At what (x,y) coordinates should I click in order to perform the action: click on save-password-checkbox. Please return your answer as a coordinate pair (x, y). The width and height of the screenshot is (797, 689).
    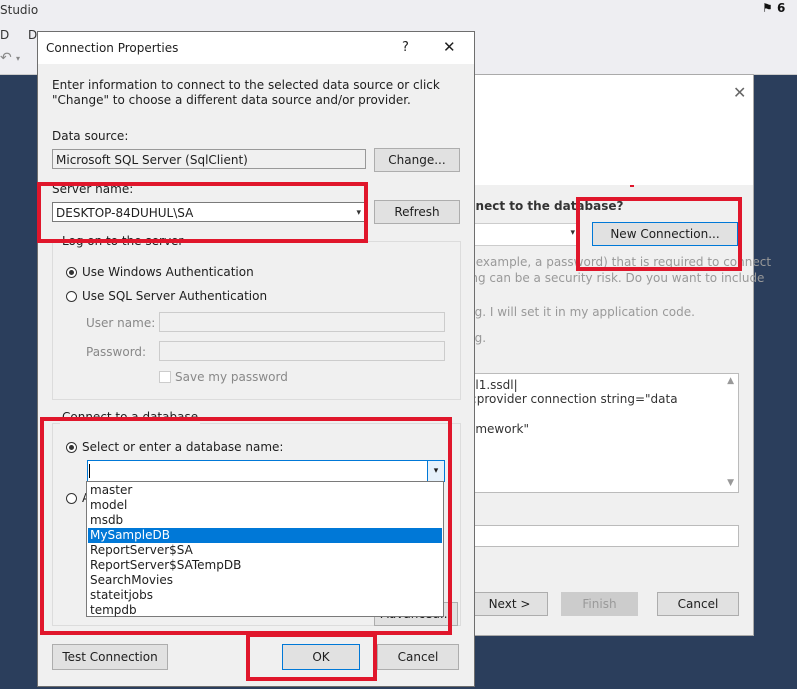
    Looking at the image, I should click on (165, 377).